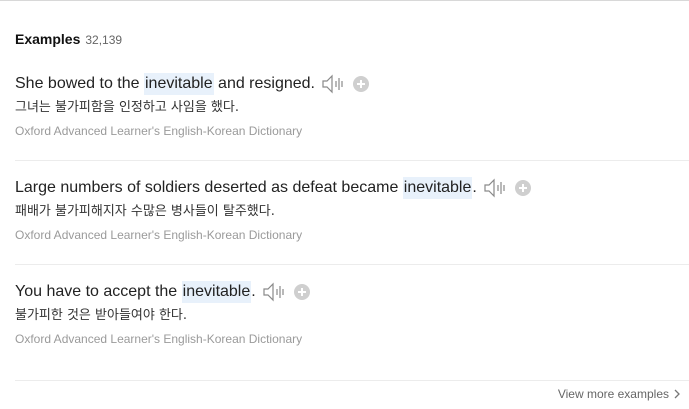 The width and height of the screenshot is (689, 409). Describe the element at coordinates (264, 83) in the screenshot. I see `sentence-text: and resigned.` at that location.